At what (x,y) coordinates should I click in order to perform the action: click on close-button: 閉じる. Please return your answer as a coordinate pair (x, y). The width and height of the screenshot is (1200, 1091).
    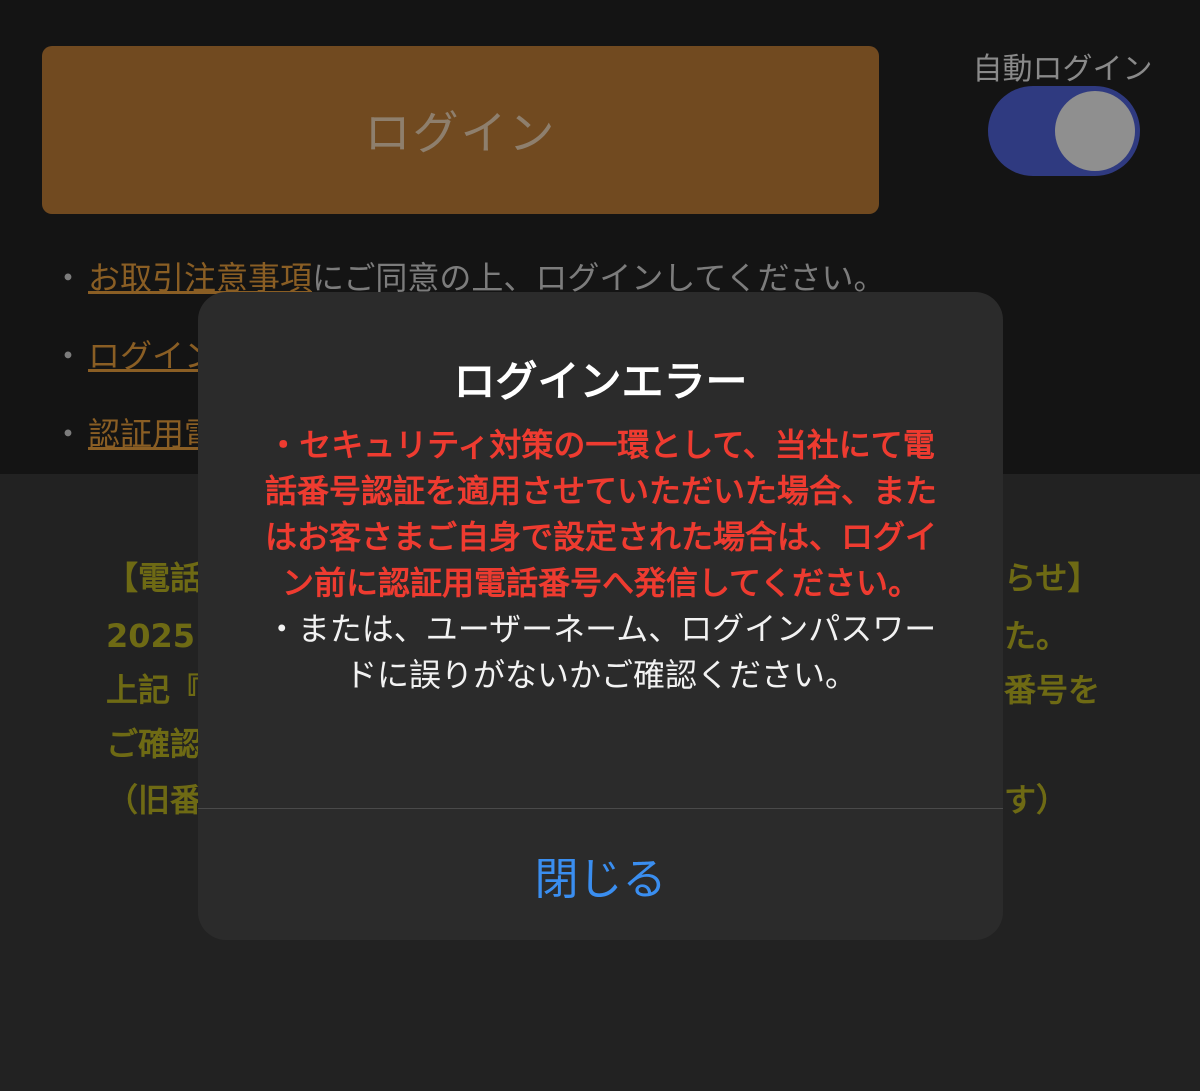
    Looking at the image, I should click on (600, 874).